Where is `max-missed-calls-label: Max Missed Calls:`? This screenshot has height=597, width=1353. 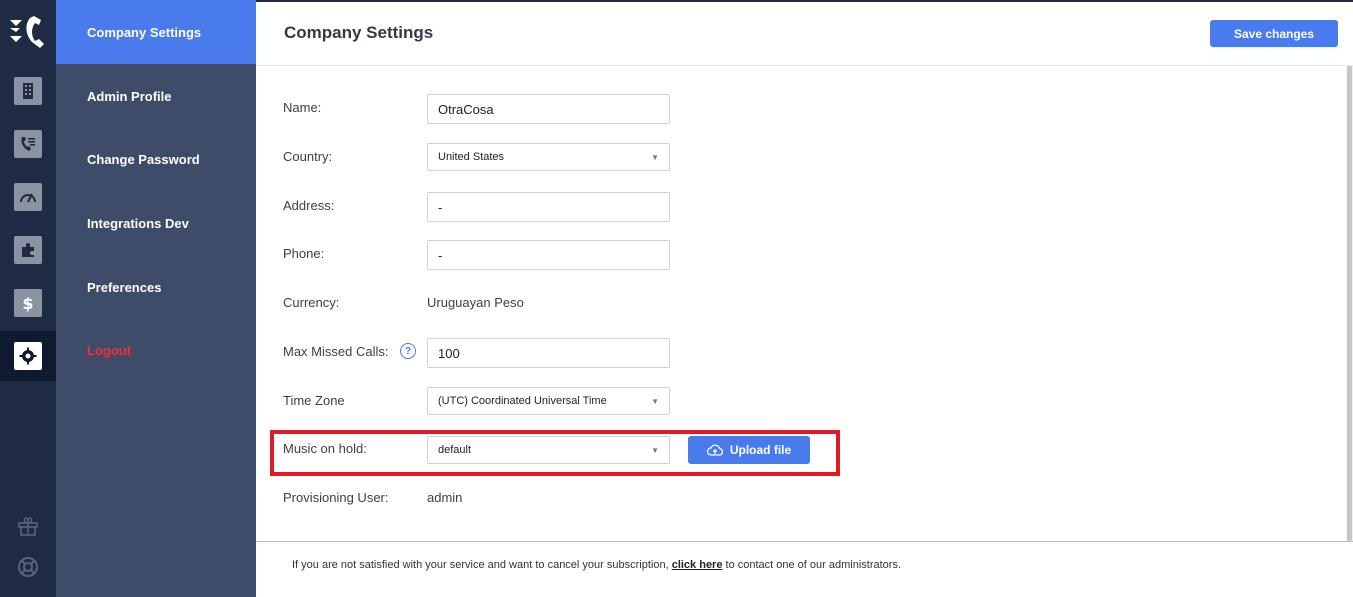
max-missed-calls-label: Max Missed Calls: is located at coordinates (336, 351).